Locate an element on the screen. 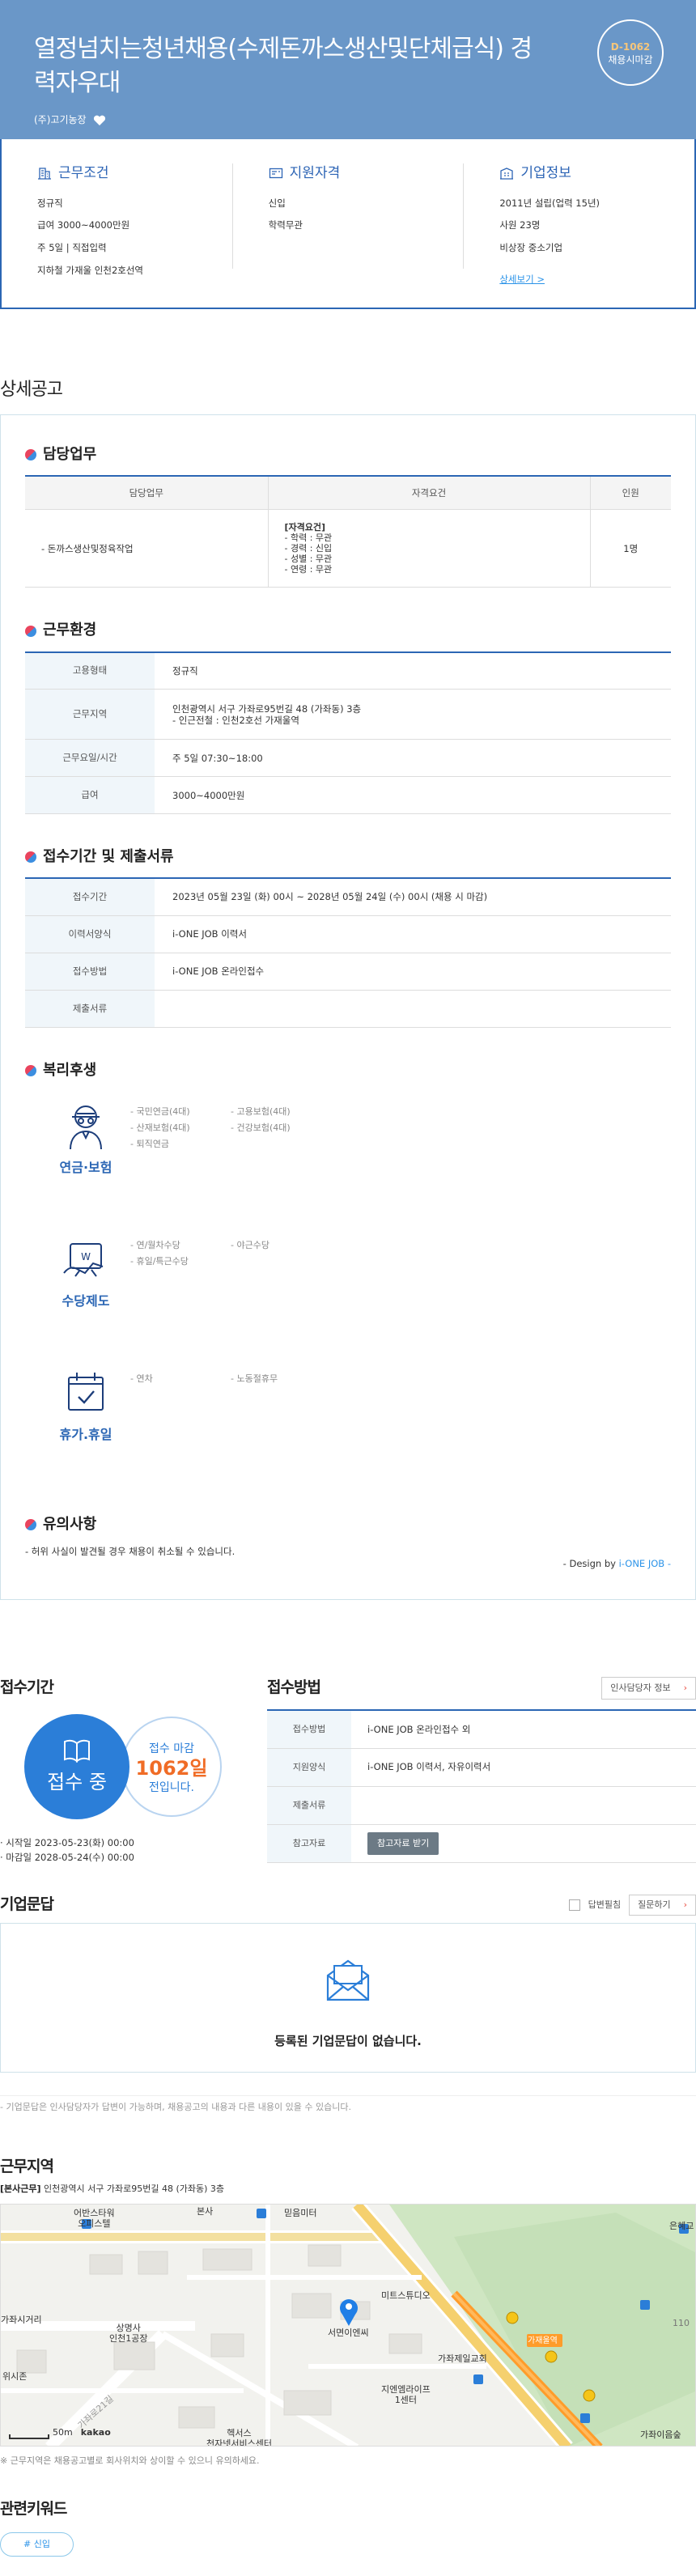  qna-empty-text: 등록된 기업문답이 없습니다. is located at coordinates (348, 2041).